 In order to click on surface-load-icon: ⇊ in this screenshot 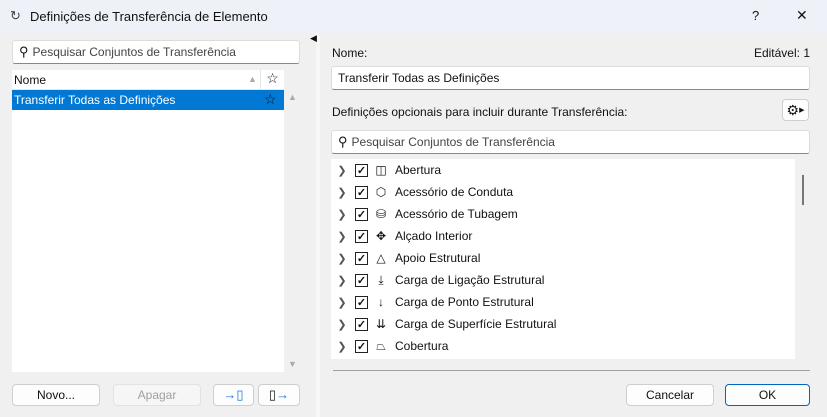, I will do `click(381, 324)`.